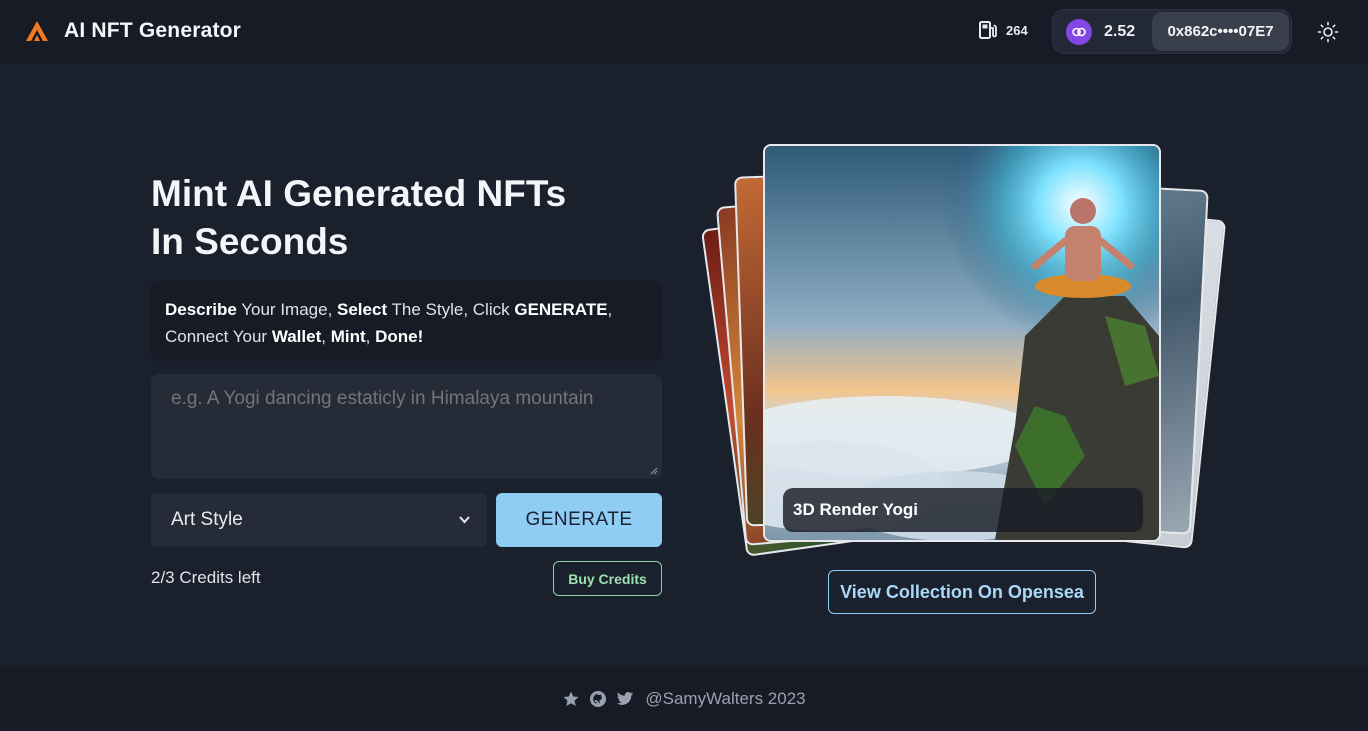 This screenshot has height=731, width=1368. What do you see at coordinates (1220, 31) in the screenshot?
I see `wallet-address-button: 0x862c••••07E7` at bounding box center [1220, 31].